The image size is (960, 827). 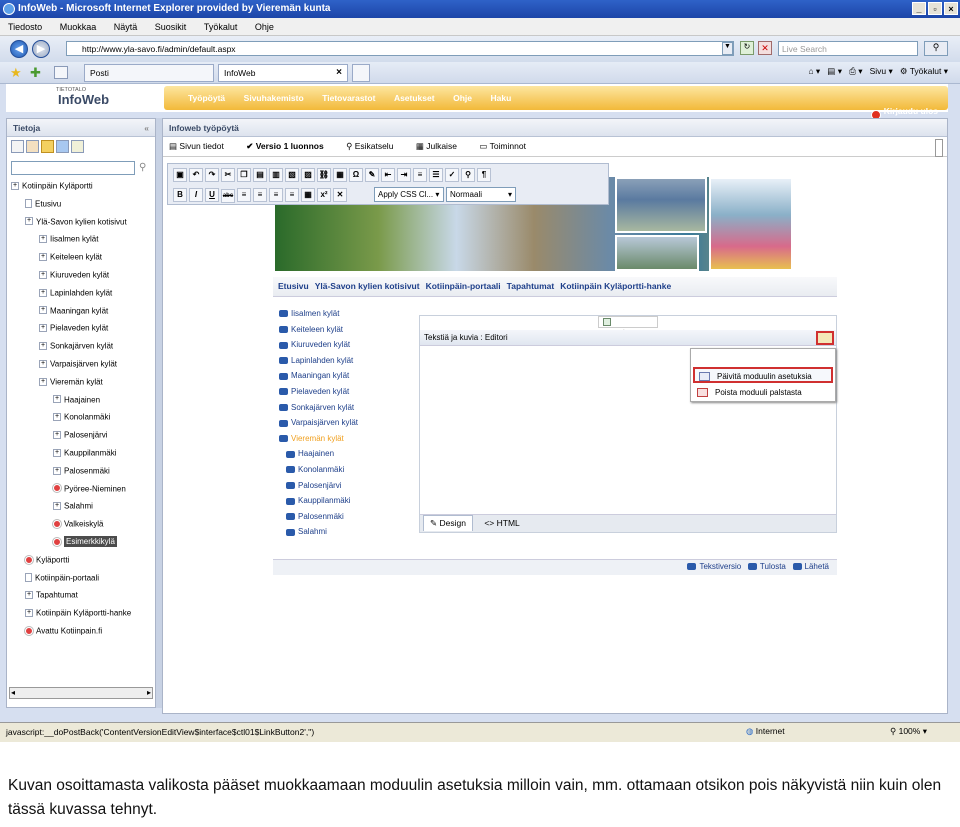 What do you see at coordinates (82, 599) in the screenshot?
I see `tree-item: + Tapahtumat` at bounding box center [82, 599].